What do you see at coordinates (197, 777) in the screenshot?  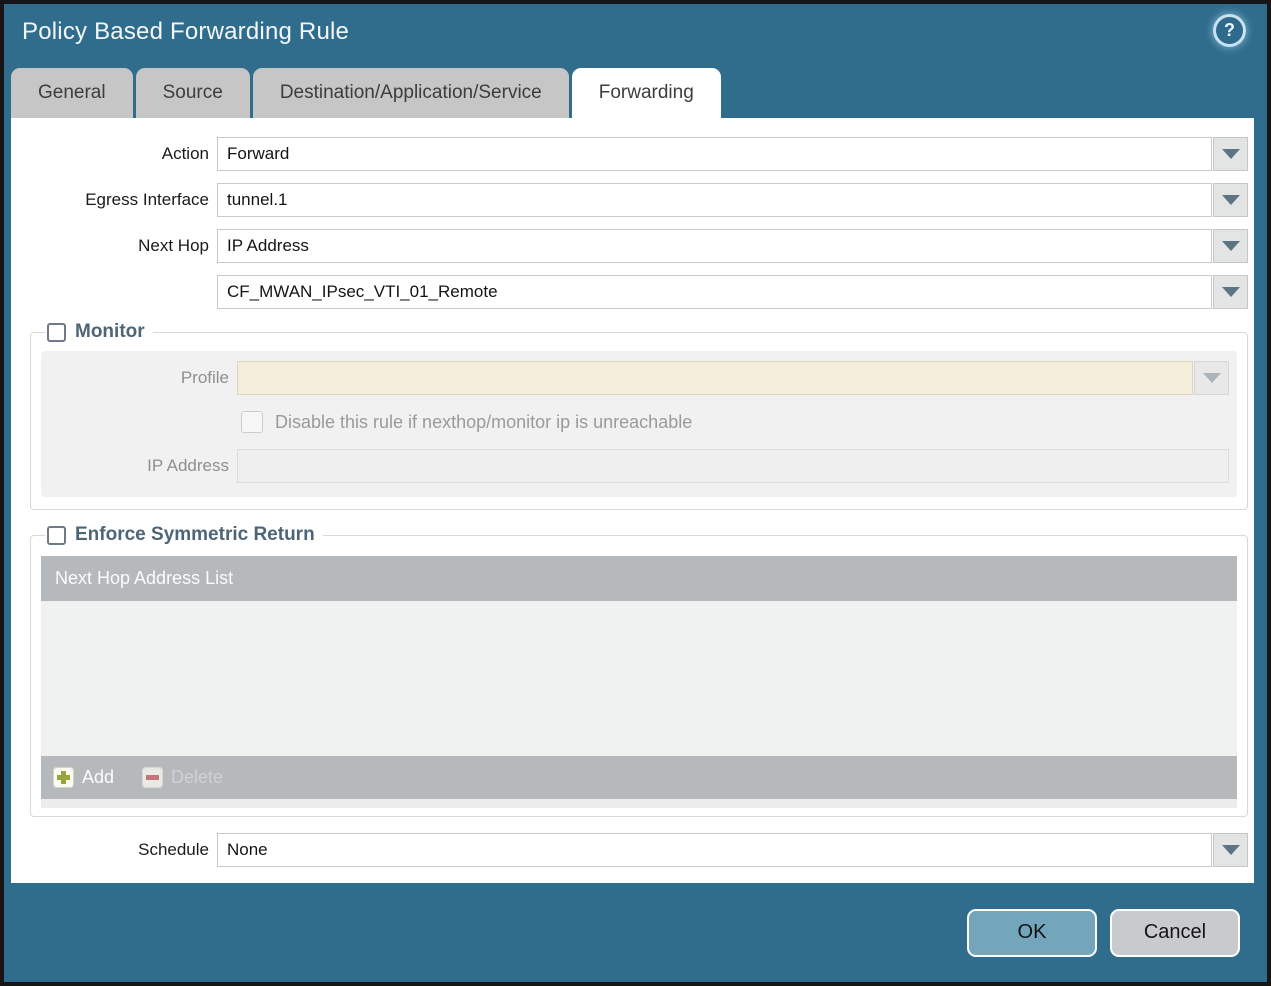 I see `delete-button-label: Delete` at bounding box center [197, 777].